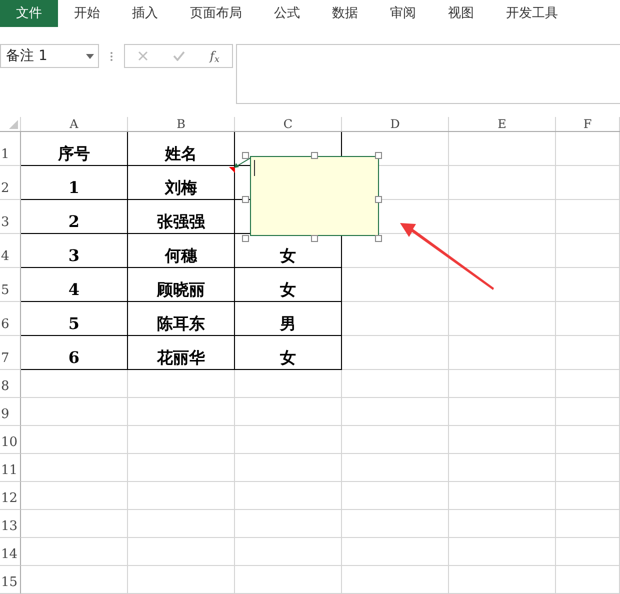 The height and width of the screenshot is (594, 620). I want to click on row-header: 12, so click(10, 496).